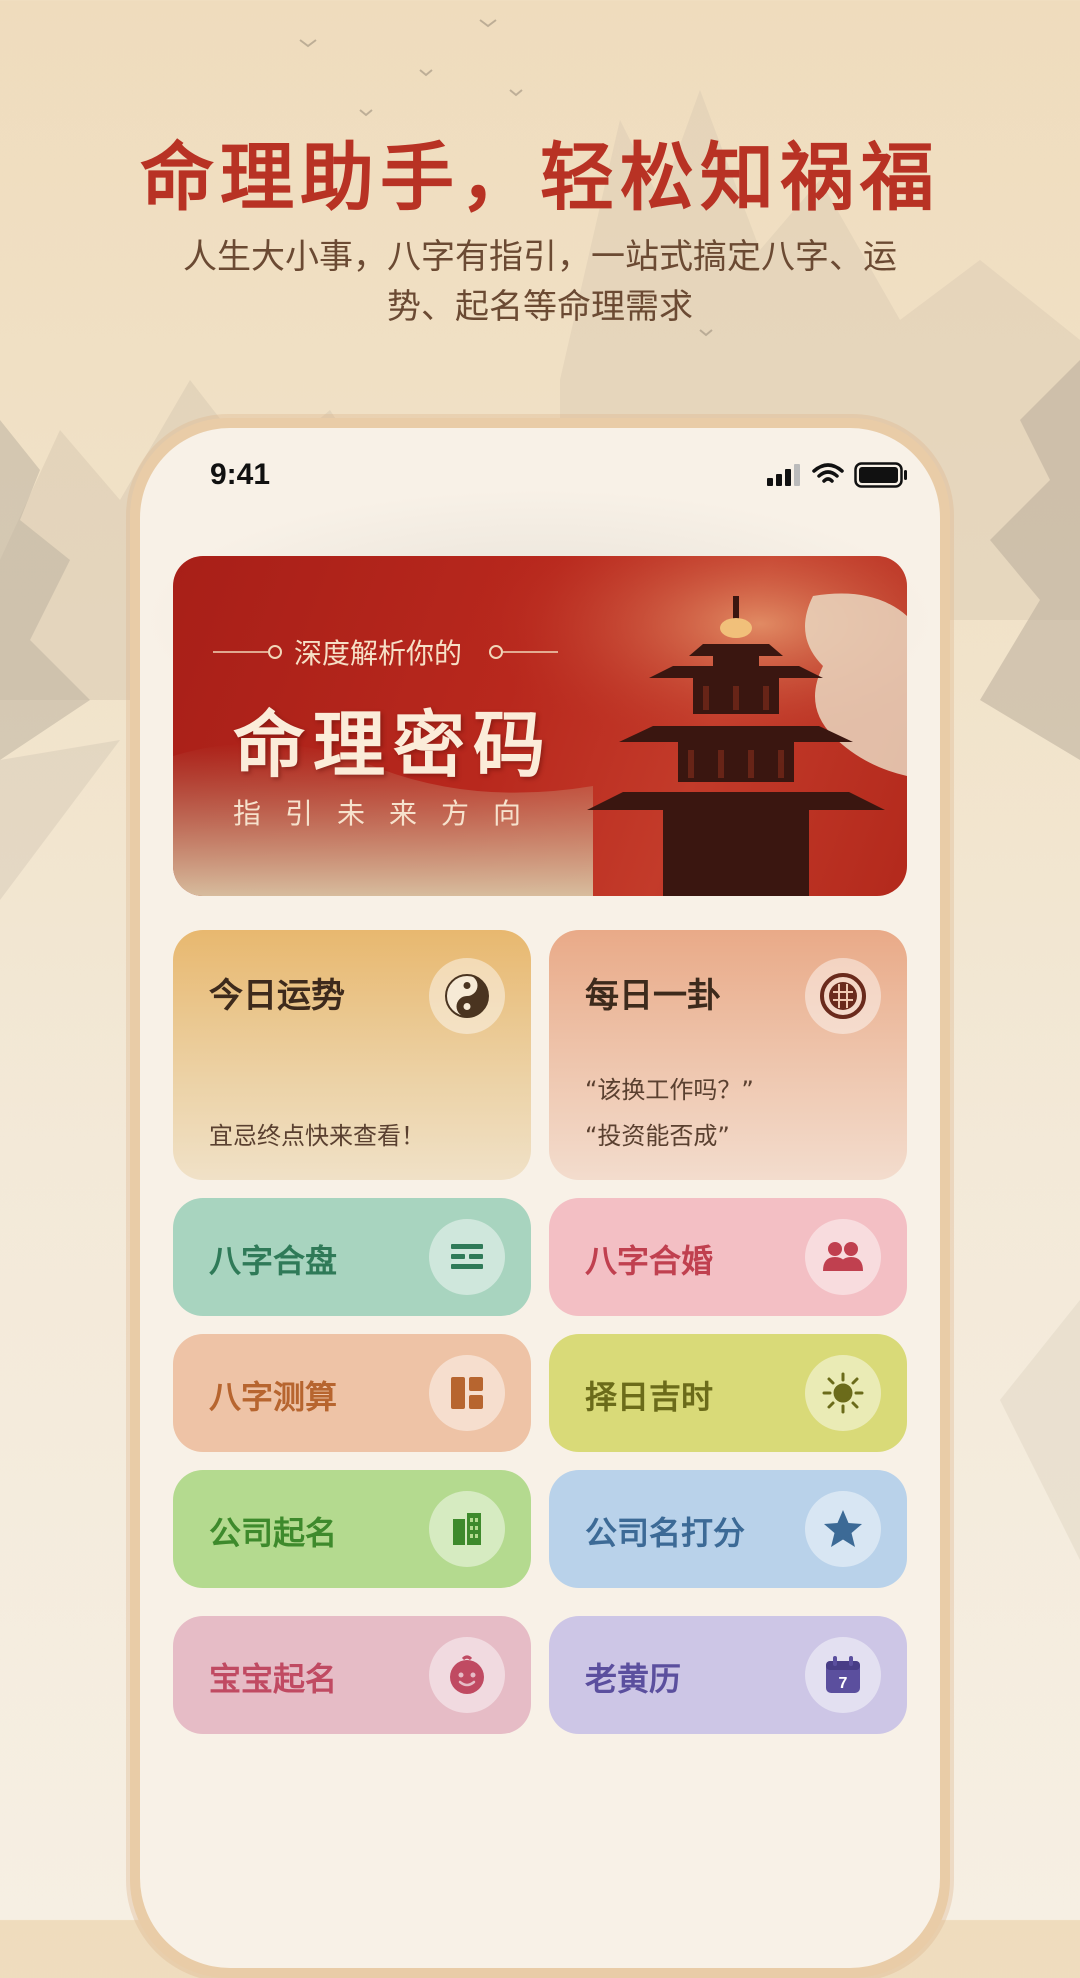  What do you see at coordinates (665, 1533) in the screenshot?
I see `grid-item-label: 公司名打分` at bounding box center [665, 1533].